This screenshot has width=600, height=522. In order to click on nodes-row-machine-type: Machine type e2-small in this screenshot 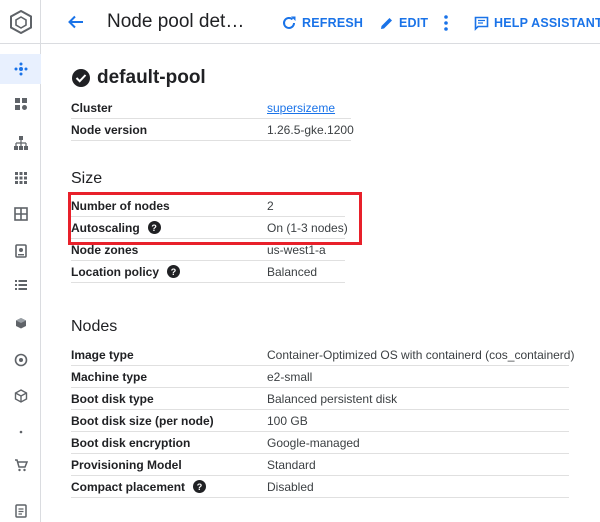, I will do `click(320, 377)`.